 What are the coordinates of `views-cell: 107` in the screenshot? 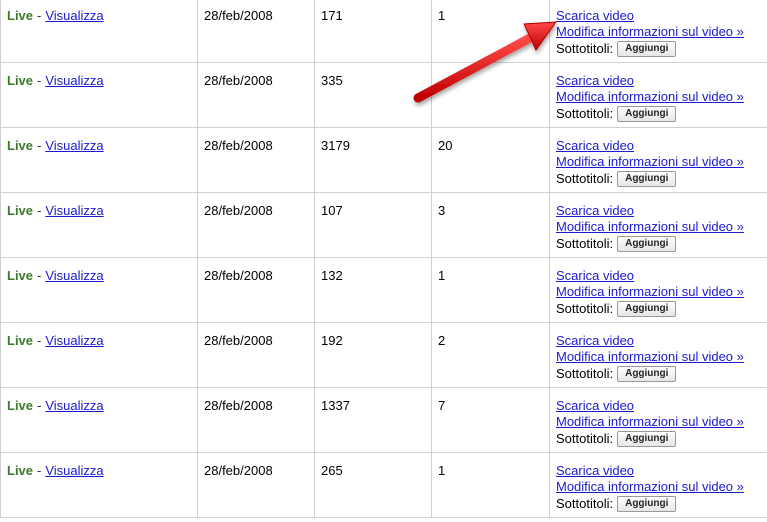 It's located at (373, 225).